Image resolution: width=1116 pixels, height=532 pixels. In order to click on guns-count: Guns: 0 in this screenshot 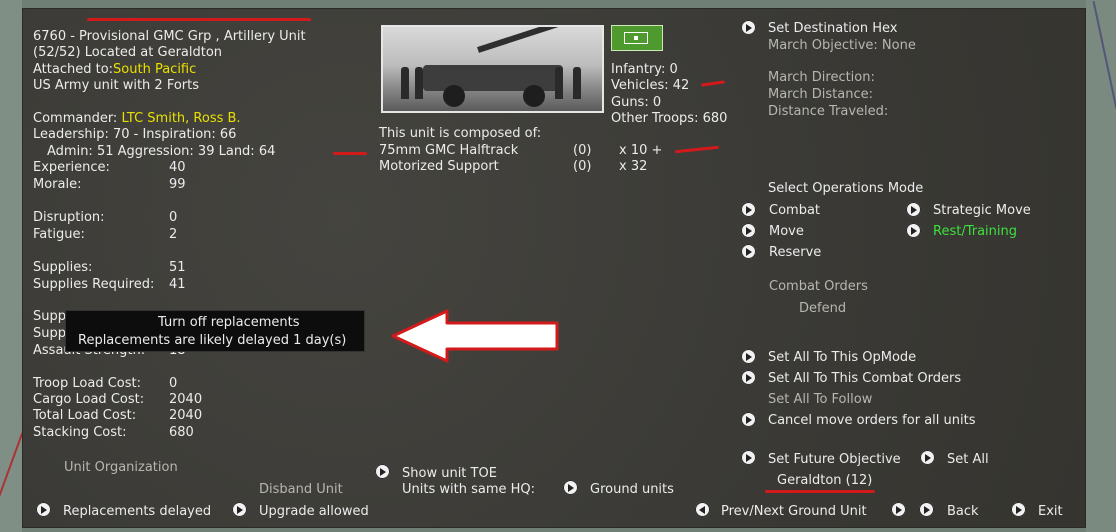, I will do `click(636, 102)`.